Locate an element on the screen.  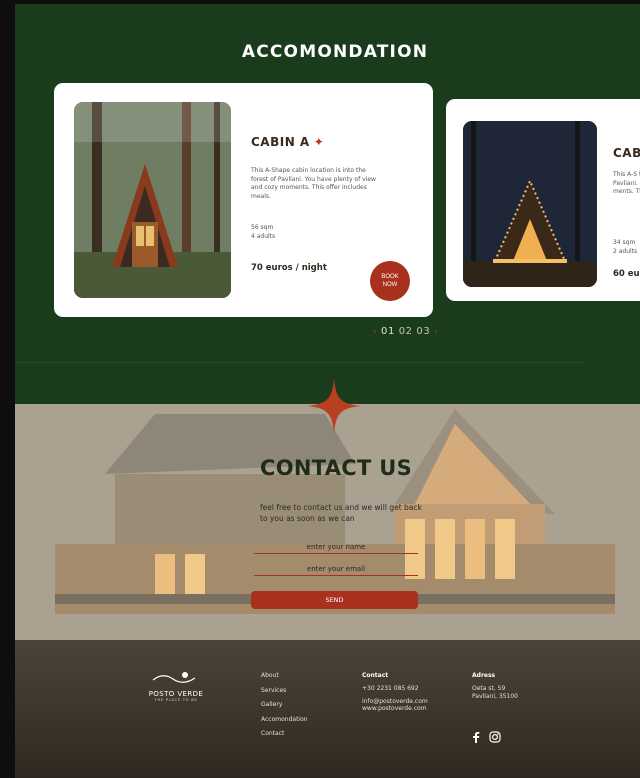
contact-website: www.postoverde.com is located at coordinates (395, 708).